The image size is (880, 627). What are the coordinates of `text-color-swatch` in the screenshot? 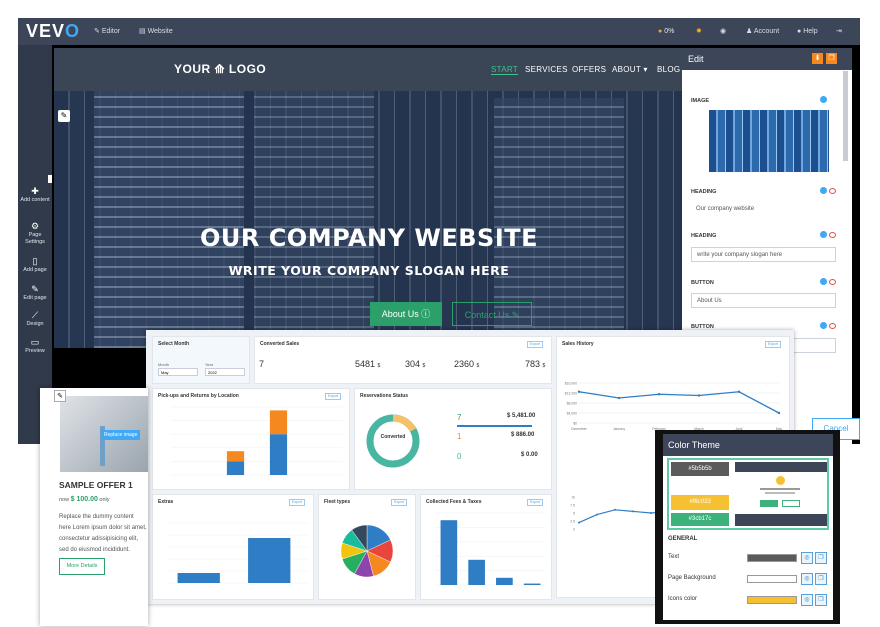 It's located at (772, 558).